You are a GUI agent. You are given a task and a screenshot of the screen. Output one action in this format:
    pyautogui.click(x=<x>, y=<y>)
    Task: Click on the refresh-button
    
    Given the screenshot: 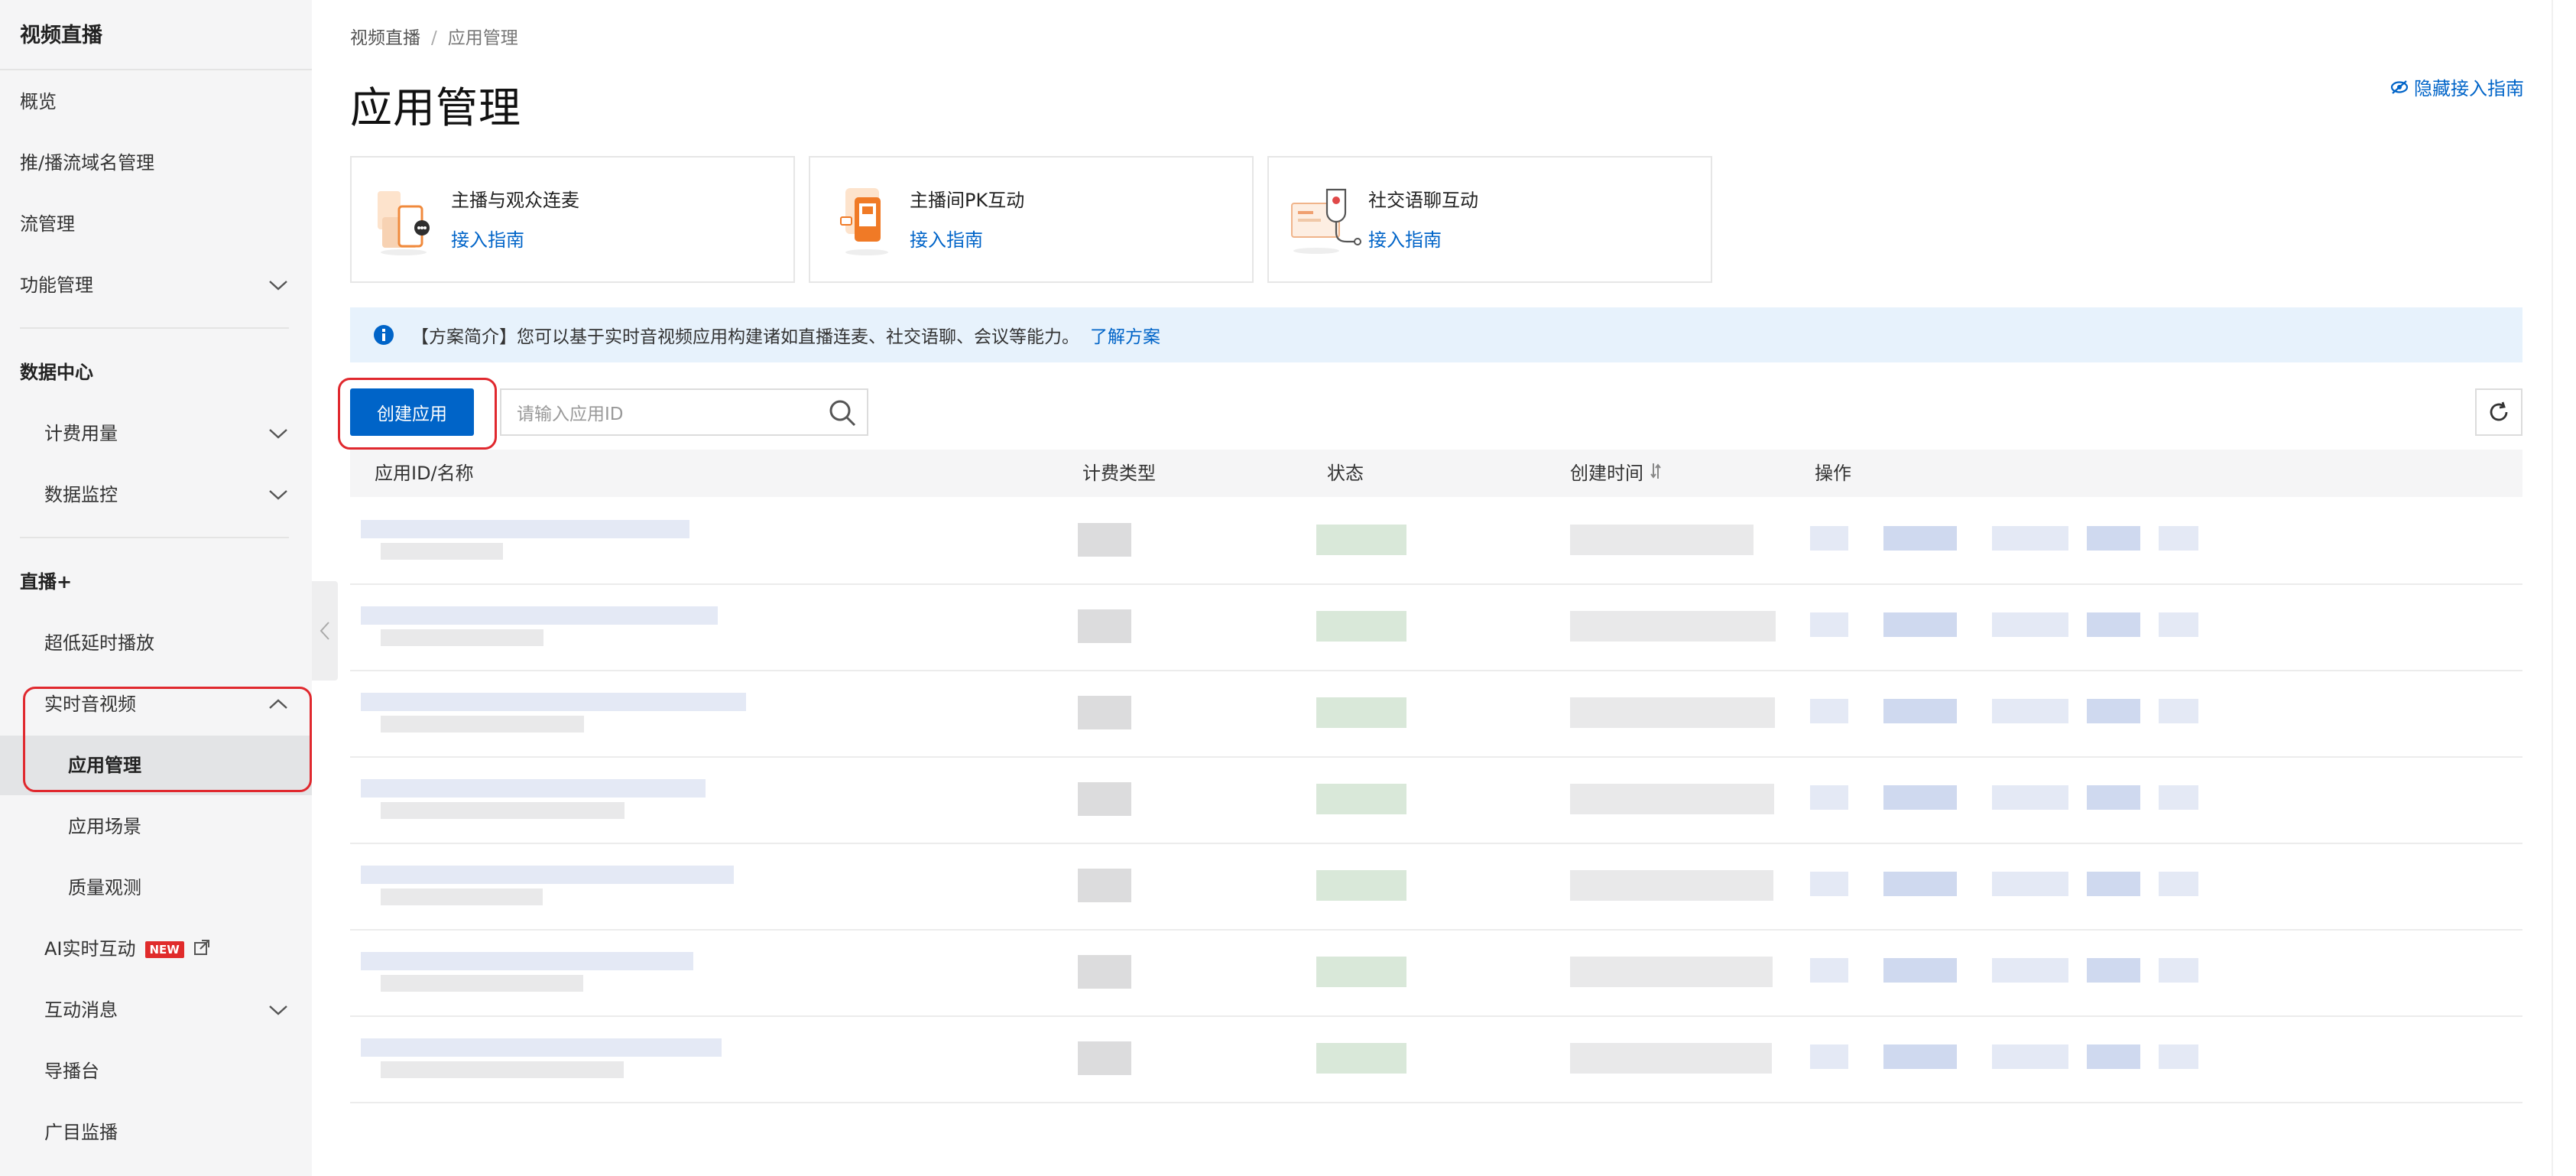 What is the action you would take?
    pyautogui.click(x=2498, y=412)
    